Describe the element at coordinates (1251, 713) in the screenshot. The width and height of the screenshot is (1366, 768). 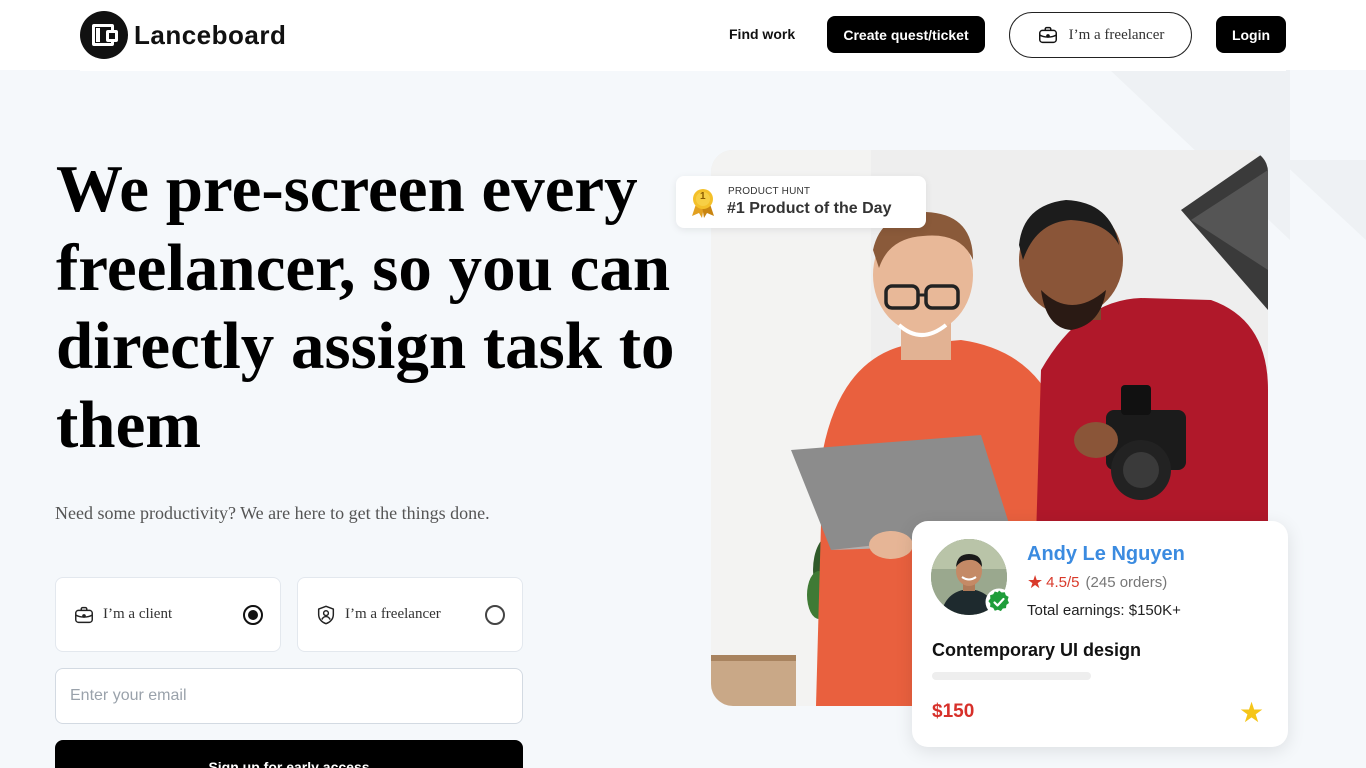
I see `favorite-star-icon: ★` at that location.